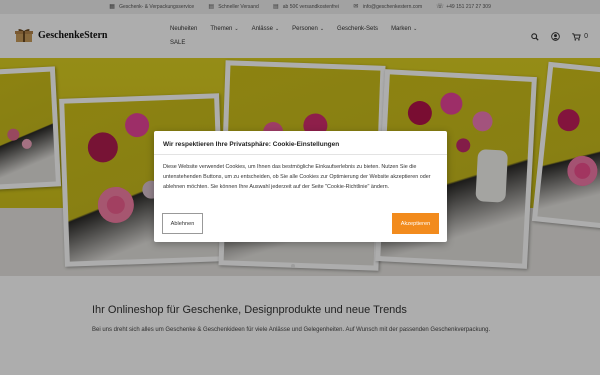  Describe the element at coordinates (182, 223) in the screenshot. I see `decline-cookies-button: Ablehnen` at that location.